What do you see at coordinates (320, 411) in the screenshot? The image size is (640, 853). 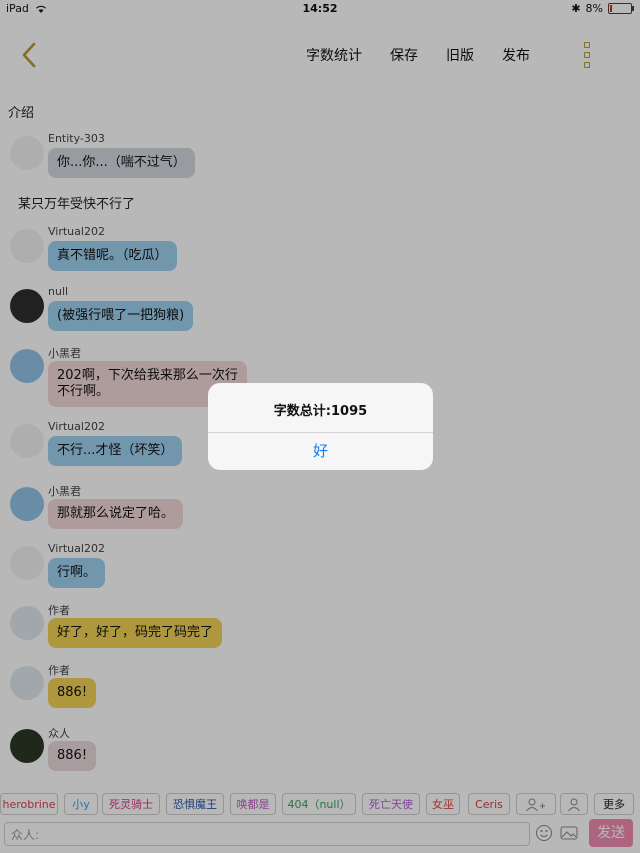 I see `alert-message: 字数总计:1095` at bounding box center [320, 411].